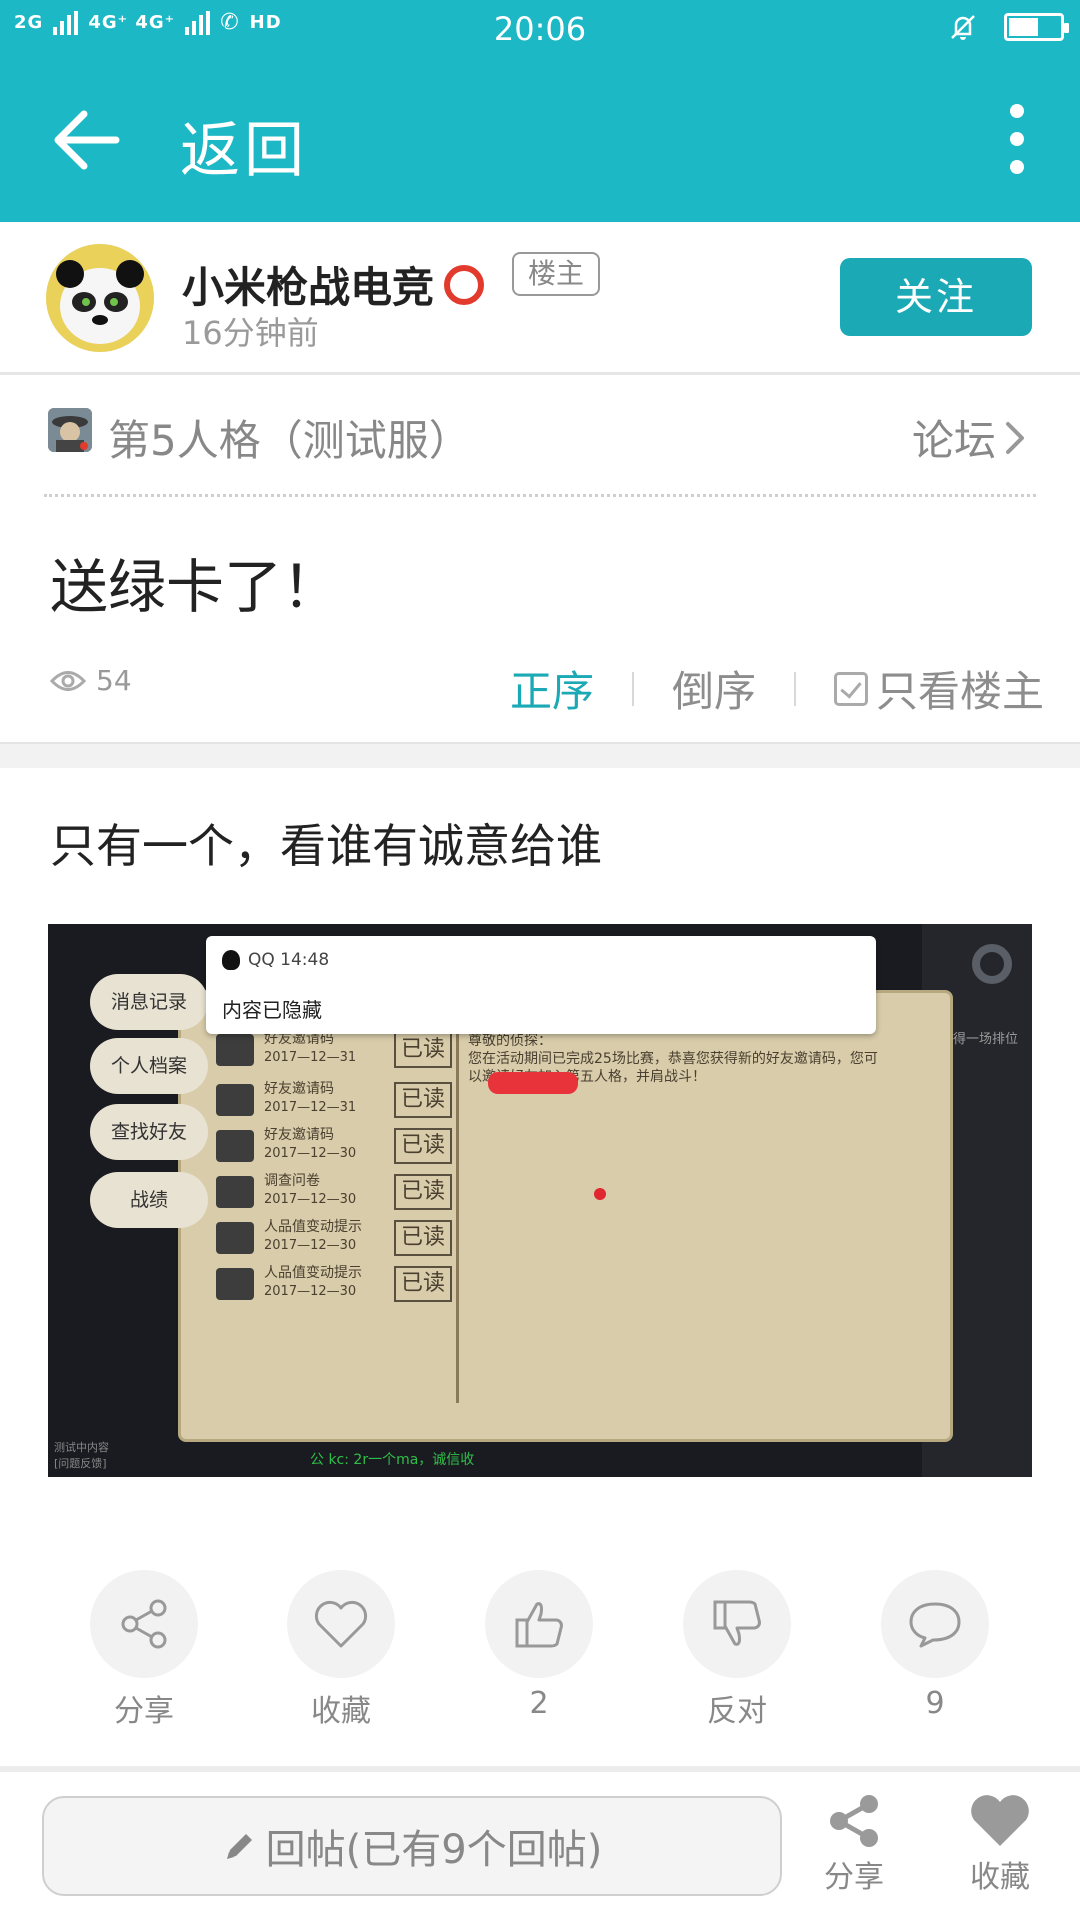 Image resolution: width=1080 pixels, height=1920 pixels. I want to click on op-badge: 楼主, so click(556, 274).